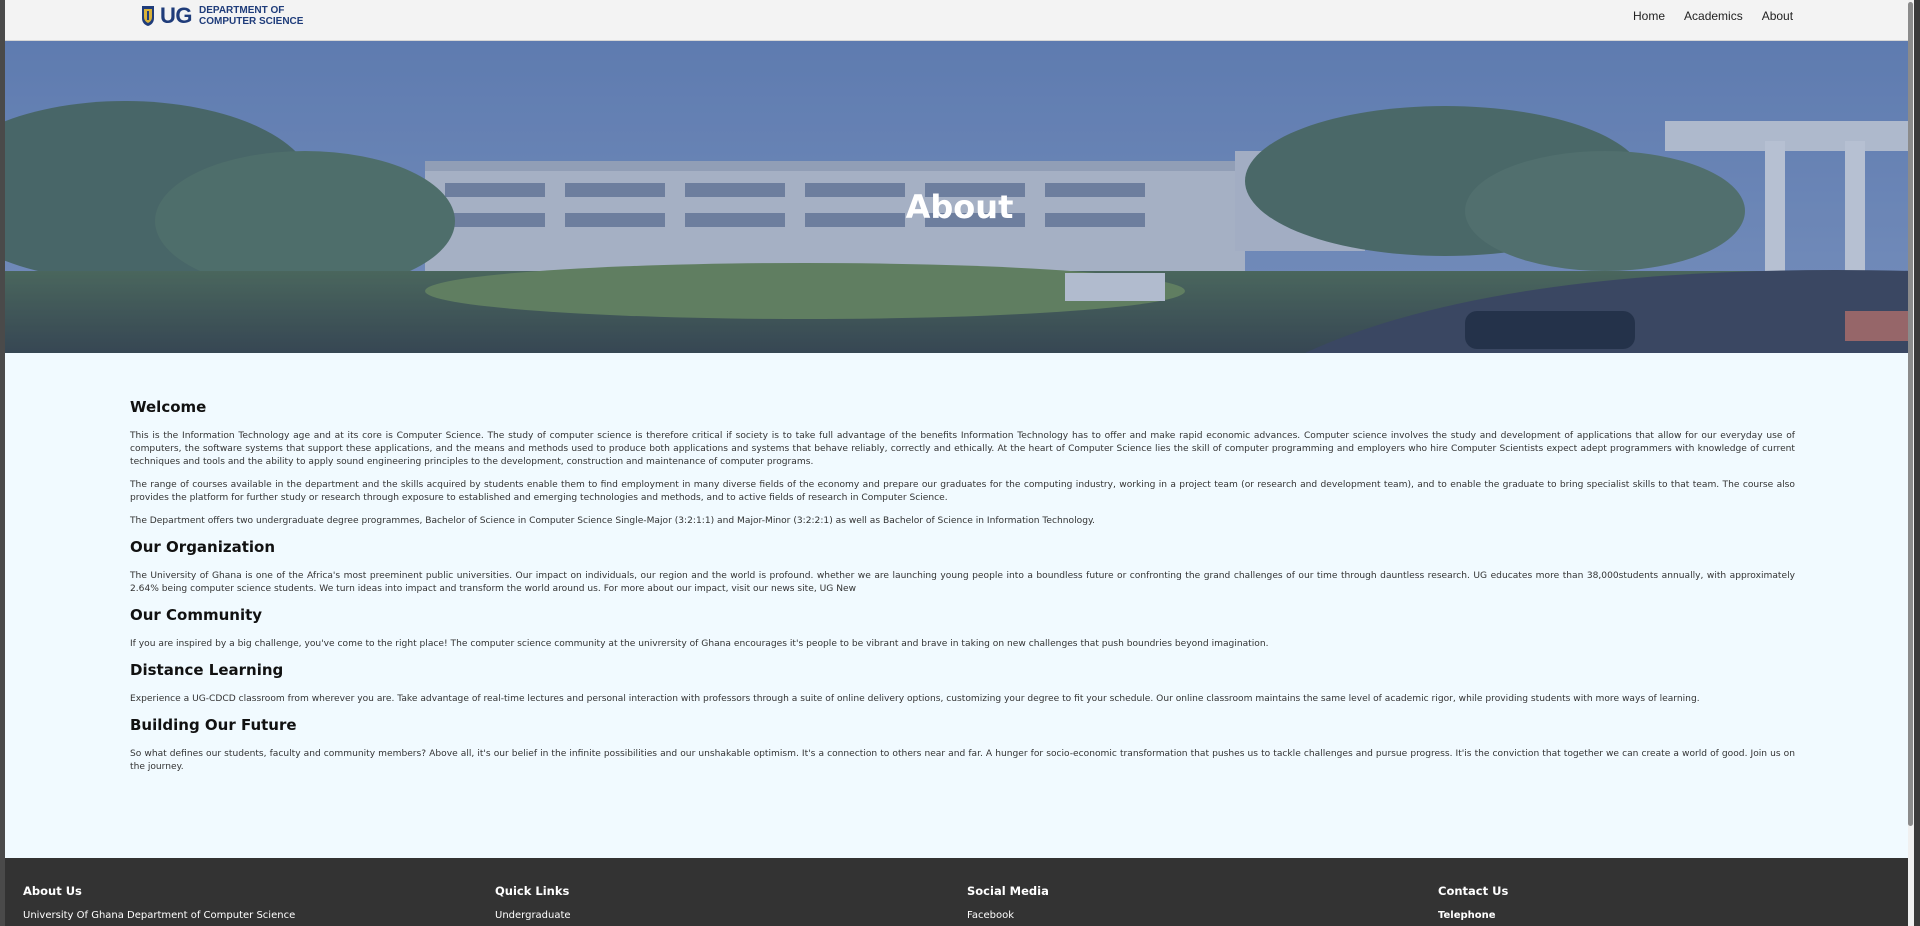 This screenshot has height=926, width=1920. Describe the element at coordinates (705, 916) in the screenshot. I see `footer-link-undergraduate: Undergraduate` at that location.